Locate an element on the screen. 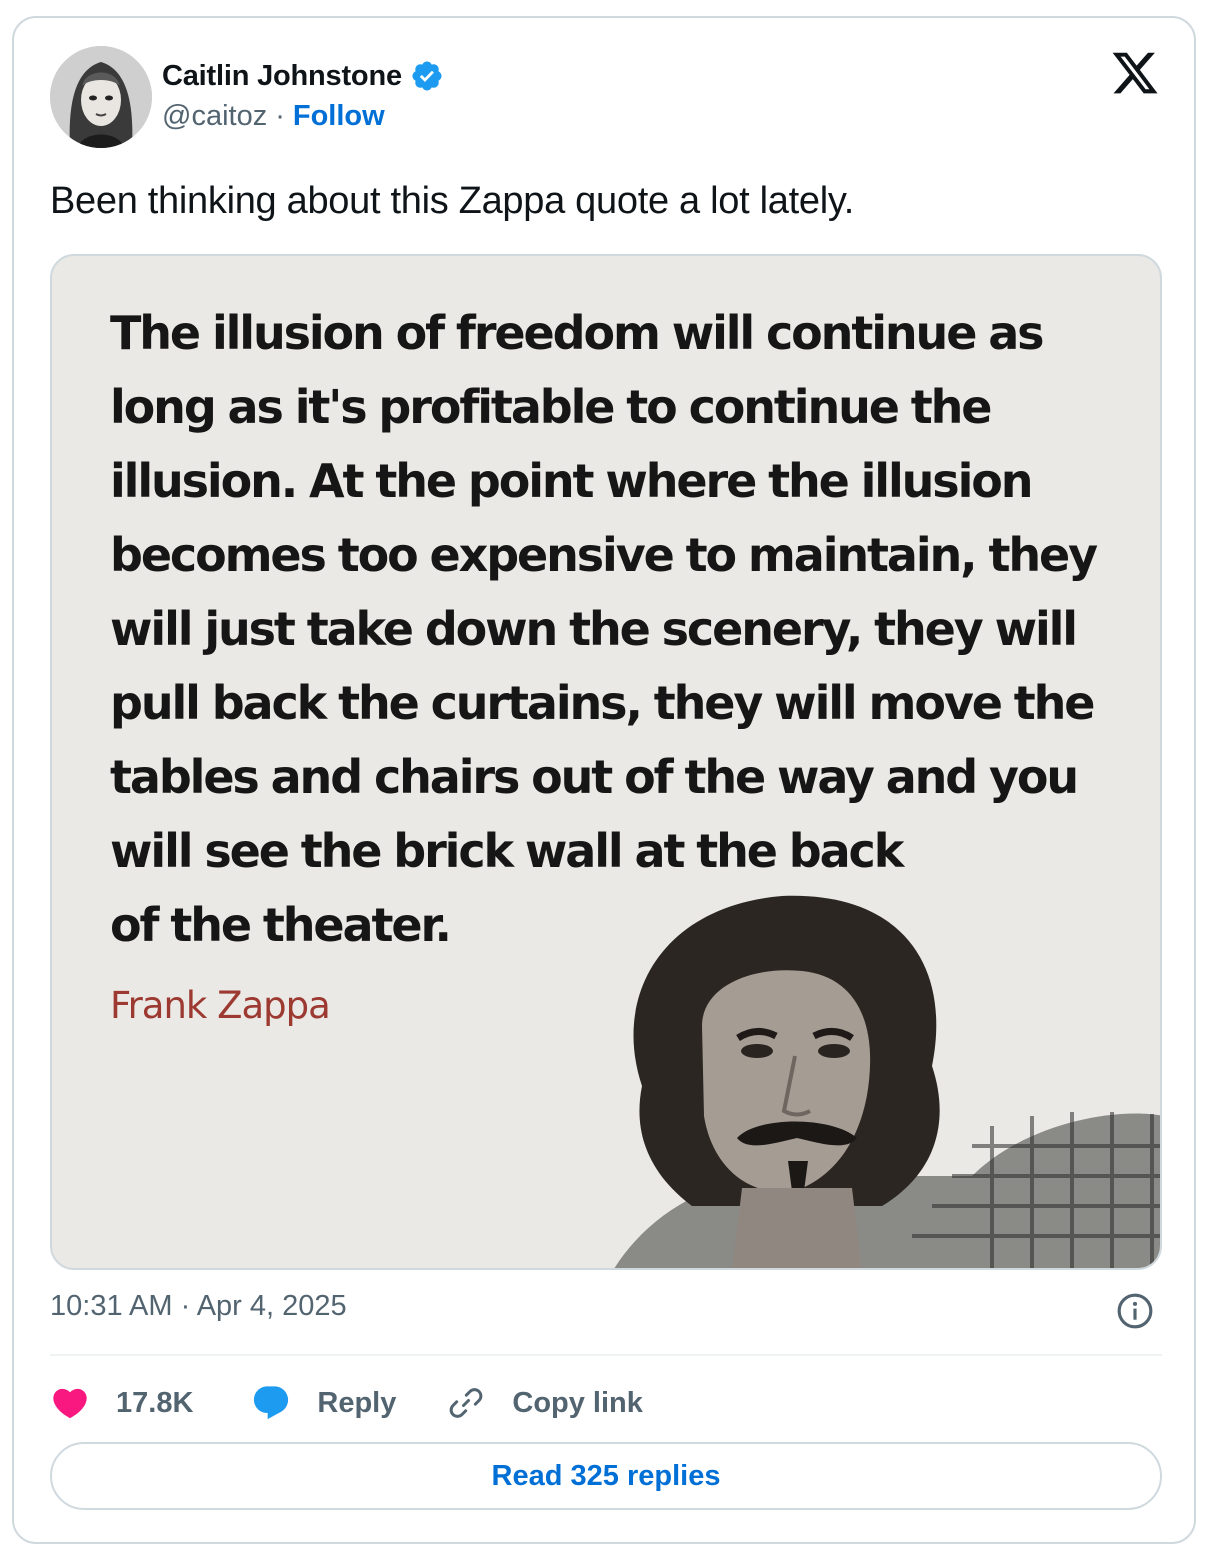 The image size is (1212, 1562). quote-line: becomes too expensive to maintain, they is located at coordinates (604, 555).